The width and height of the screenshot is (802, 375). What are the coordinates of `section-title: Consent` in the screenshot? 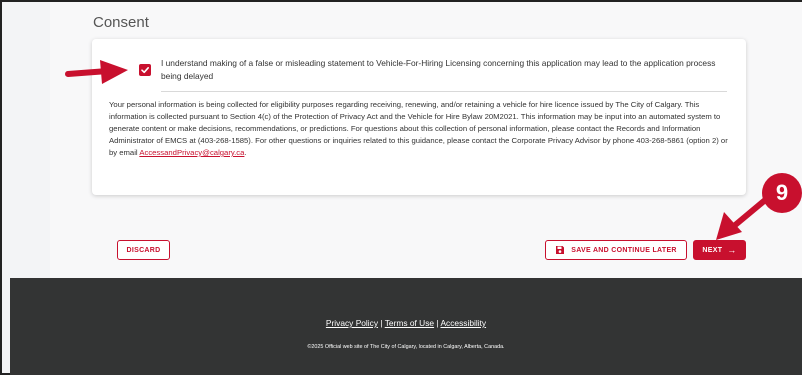 It's located at (121, 22).